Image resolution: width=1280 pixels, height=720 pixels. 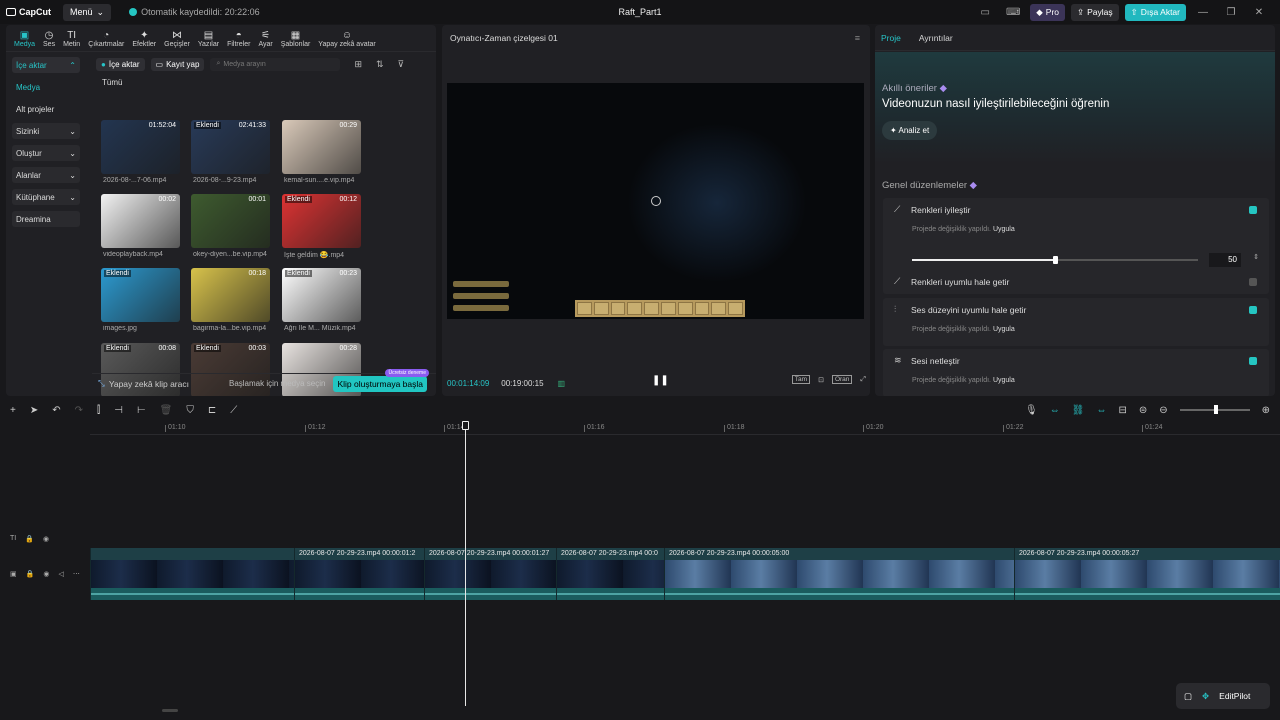 I want to click on shortcuts-icon: ⌨, so click(x=1013, y=12).